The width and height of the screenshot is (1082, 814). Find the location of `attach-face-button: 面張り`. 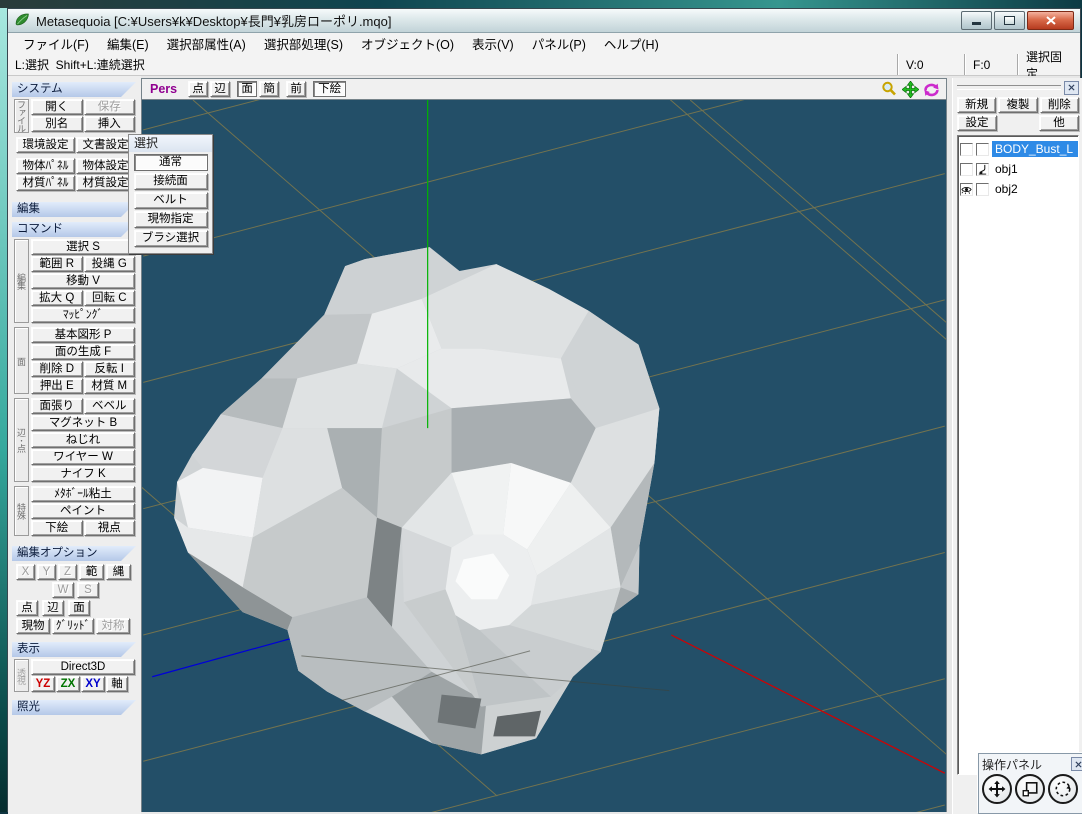

attach-face-button: 面張り is located at coordinates (57, 406).